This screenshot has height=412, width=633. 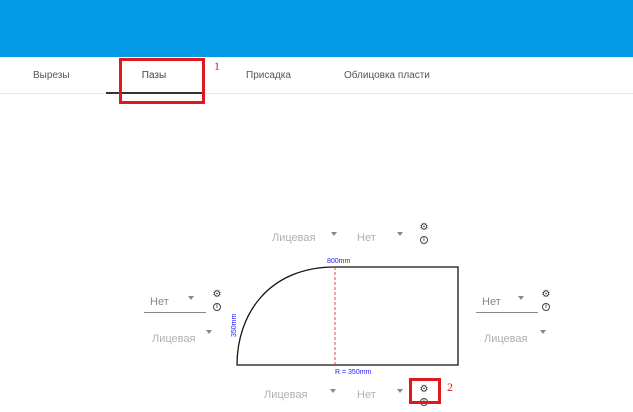 I want to click on panel-drawing: 800mm 350mm R = 350mm, so click(x=345, y=317).